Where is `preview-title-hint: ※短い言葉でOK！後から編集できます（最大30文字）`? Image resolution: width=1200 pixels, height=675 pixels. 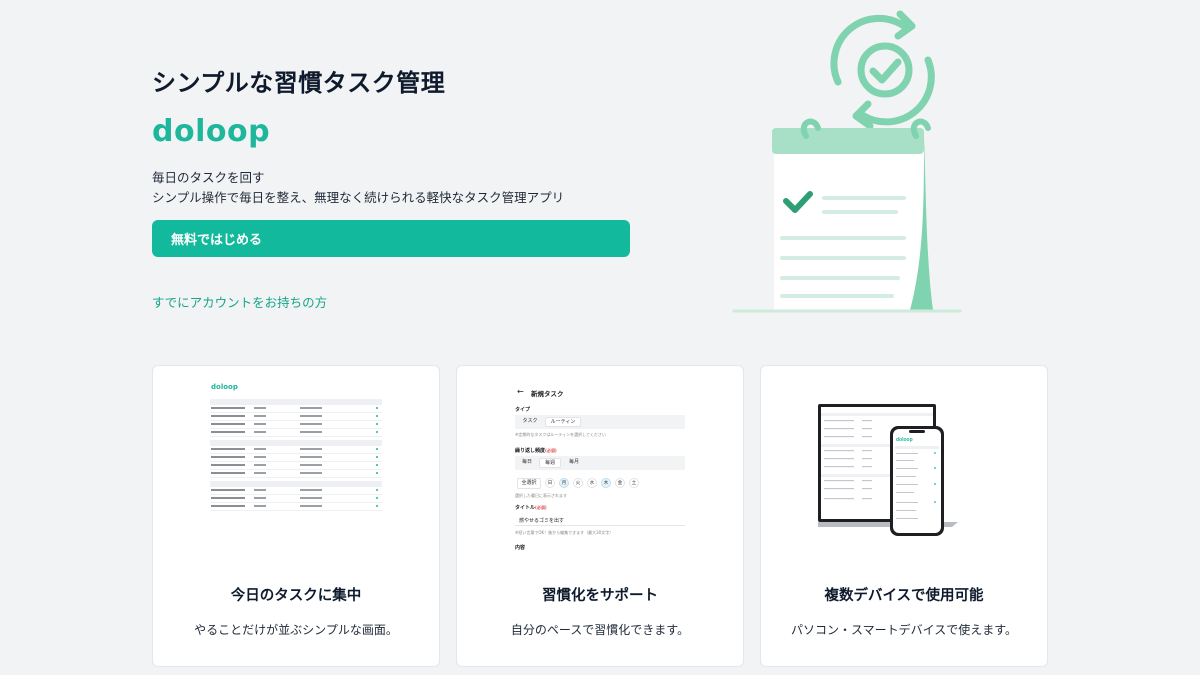
preview-title-hint: ※短い言葉でOK！後から編集できます（最大30文字） is located at coordinates (564, 532).